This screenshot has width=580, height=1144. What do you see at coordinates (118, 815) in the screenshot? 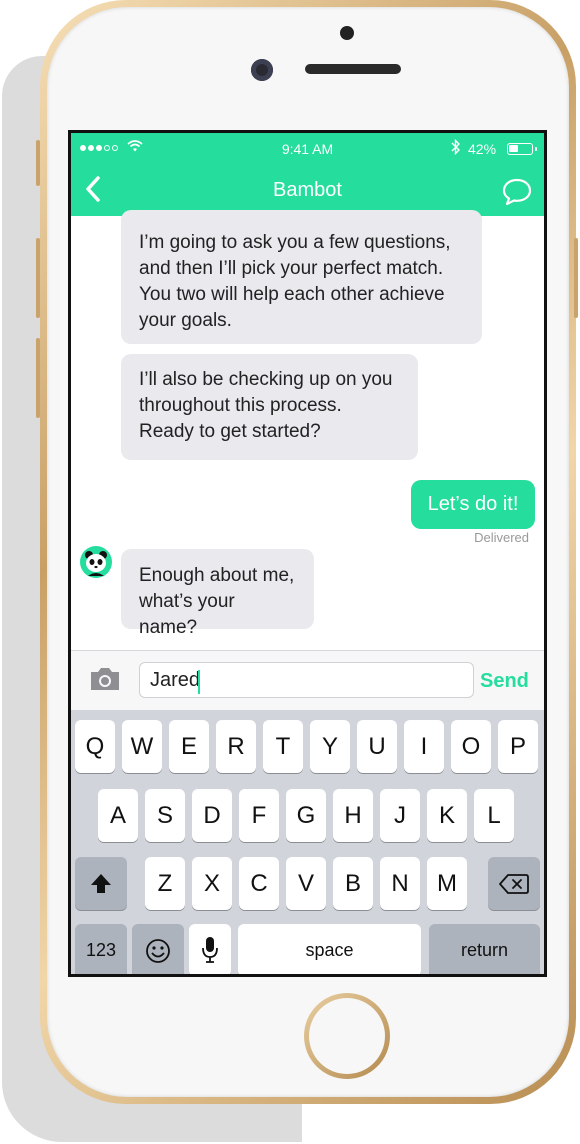
I see `key-a: A` at bounding box center [118, 815].